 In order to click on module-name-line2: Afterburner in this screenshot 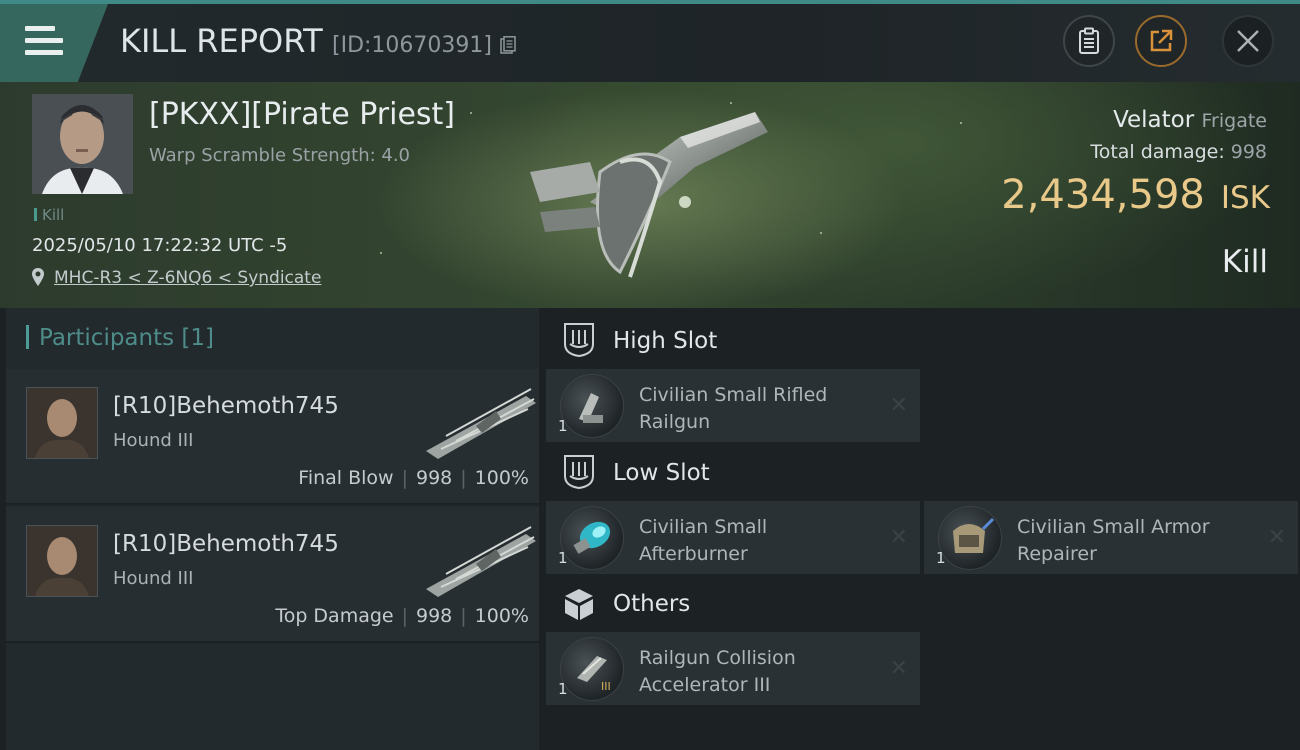, I will do `click(693, 554)`.